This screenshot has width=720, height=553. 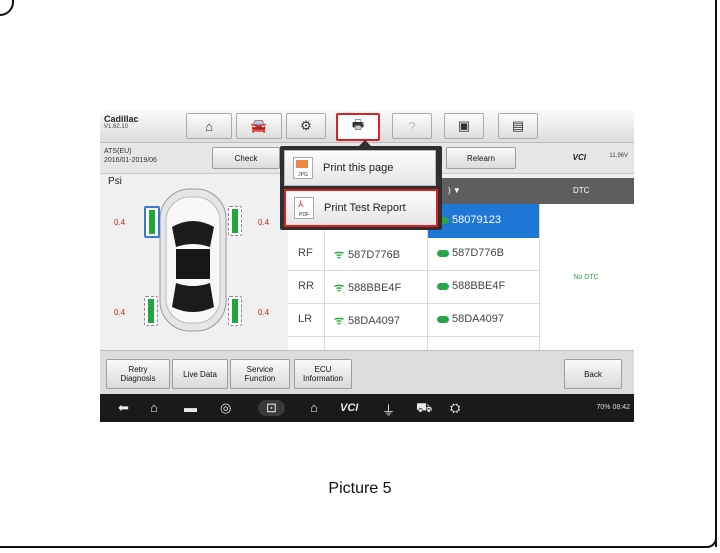 What do you see at coordinates (190, 407) in the screenshot?
I see `recent-apps-icon: ▬` at bounding box center [190, 407].